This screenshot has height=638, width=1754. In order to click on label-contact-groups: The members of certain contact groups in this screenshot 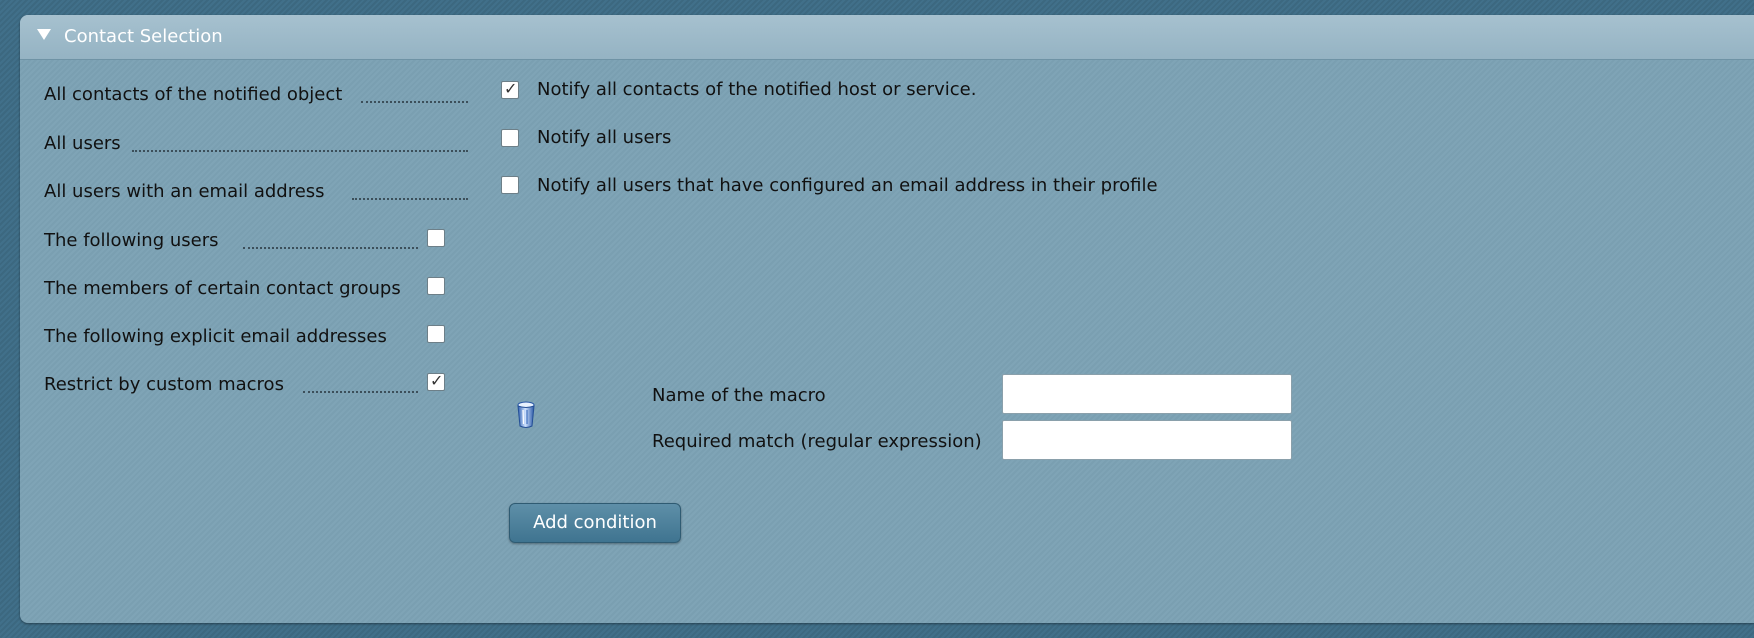, I will do `click(222, 288)`.